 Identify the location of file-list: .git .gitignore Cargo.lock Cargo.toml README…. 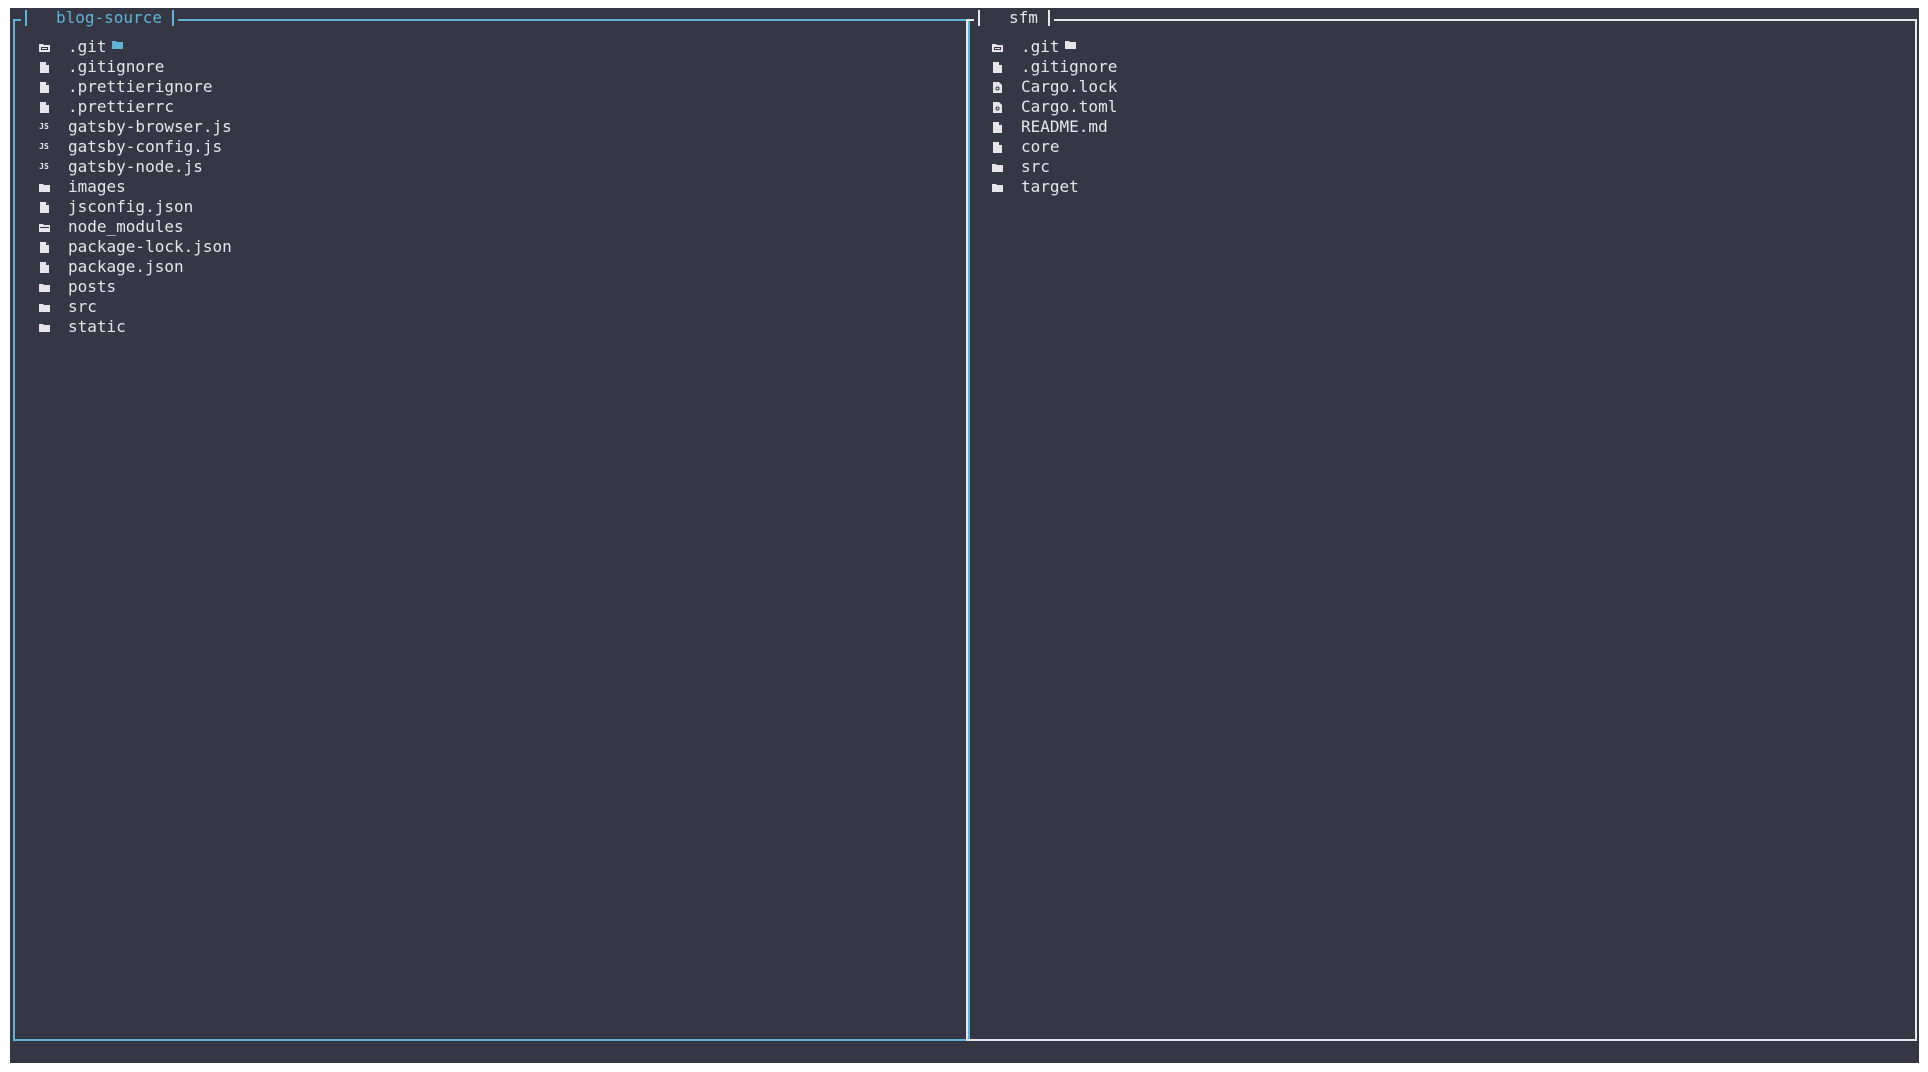
(1053, 117).